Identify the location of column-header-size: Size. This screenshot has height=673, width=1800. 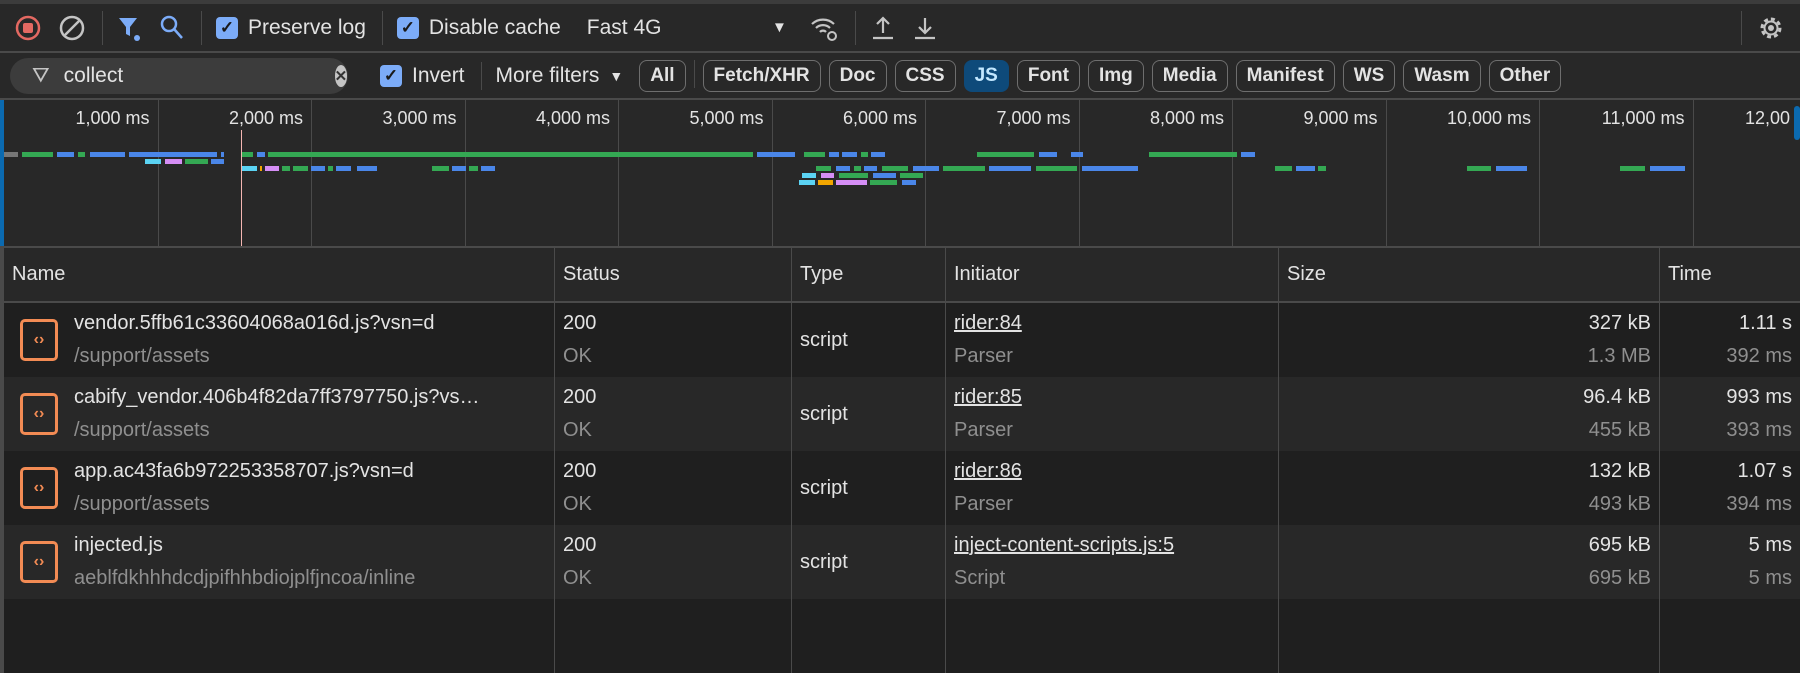
(1469, 274).